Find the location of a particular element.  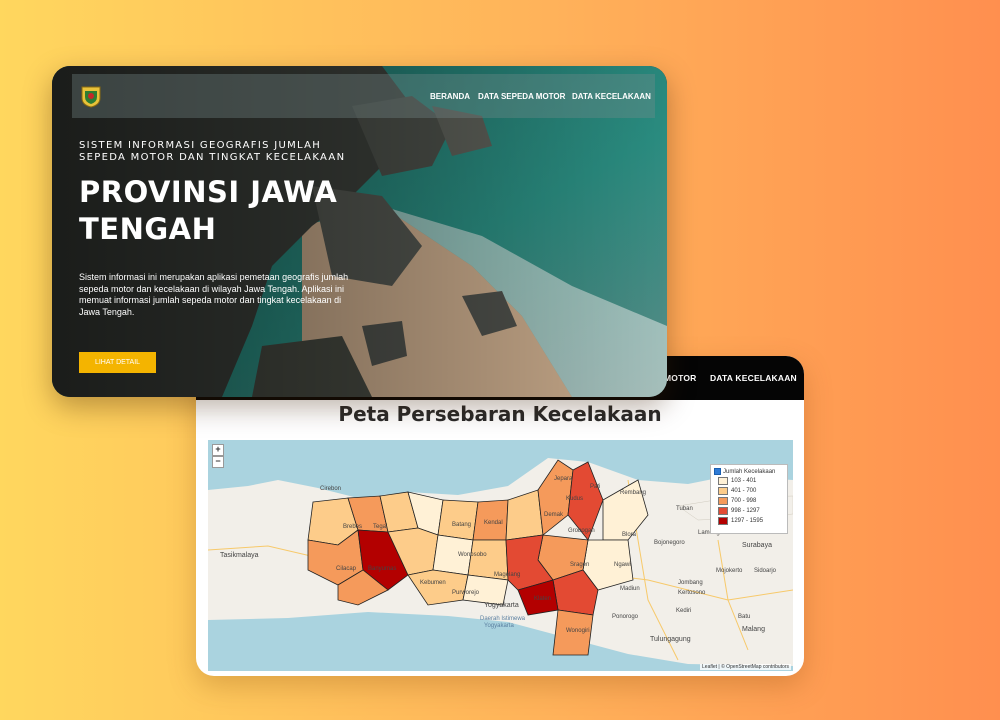

place-label: Mojokerto is located at coordinates (729, 571).